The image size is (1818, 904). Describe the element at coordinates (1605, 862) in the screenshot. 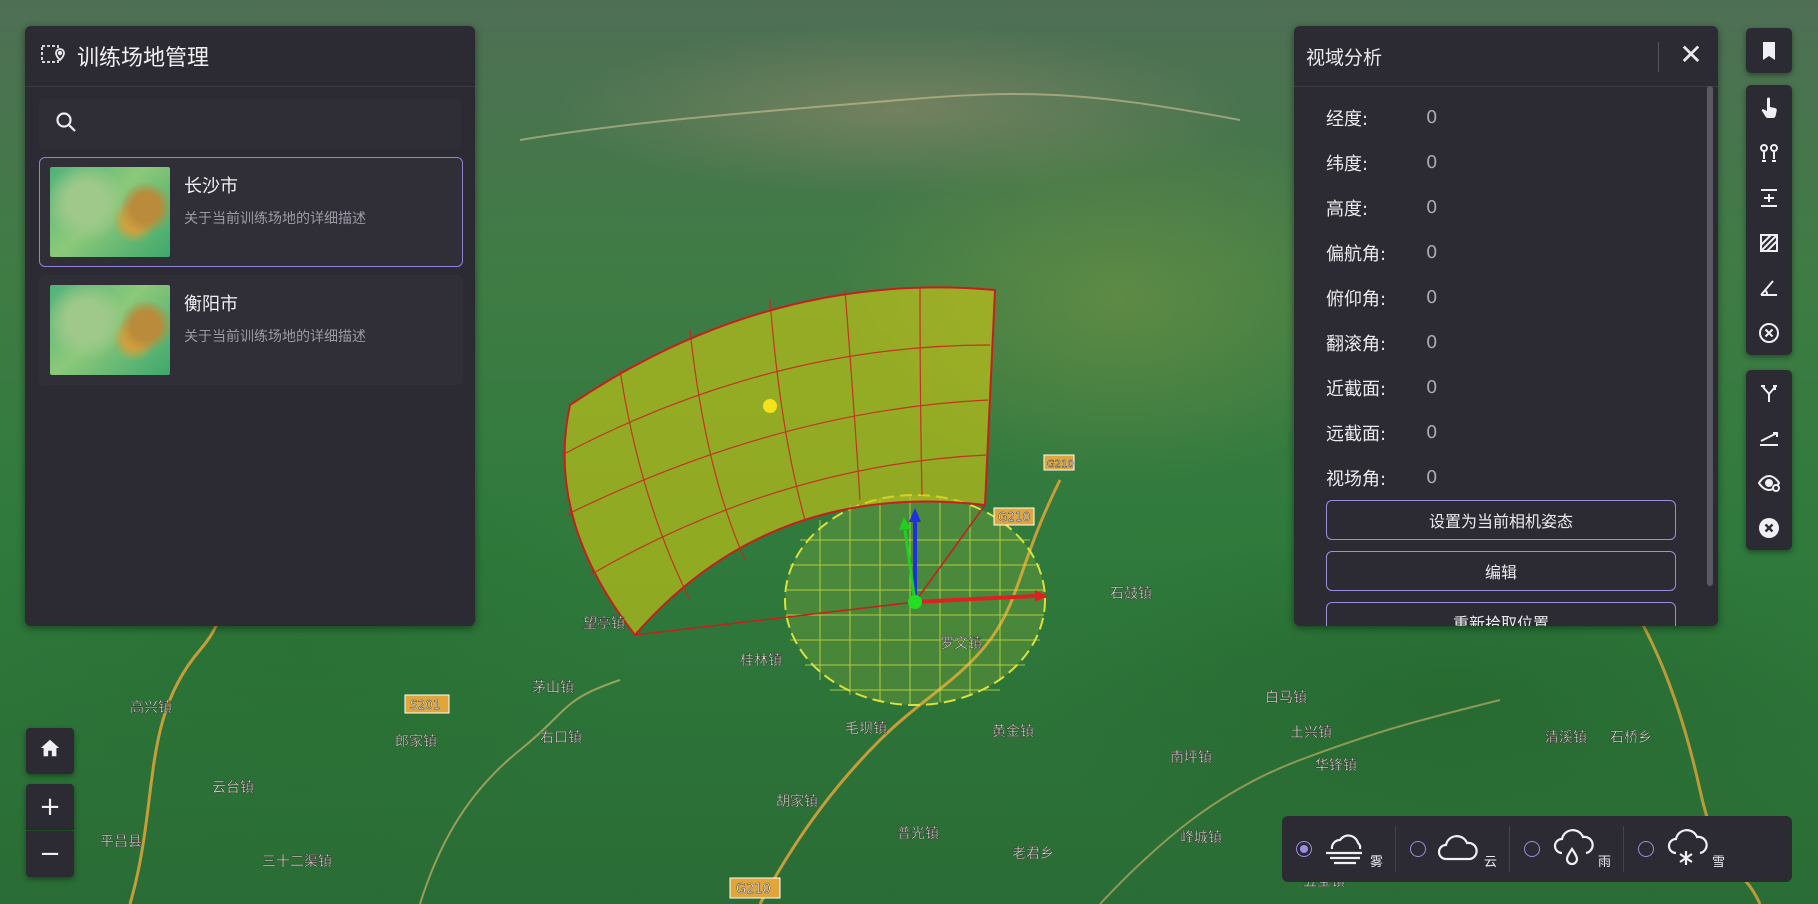

I see `weather-label: 雨` at that location.